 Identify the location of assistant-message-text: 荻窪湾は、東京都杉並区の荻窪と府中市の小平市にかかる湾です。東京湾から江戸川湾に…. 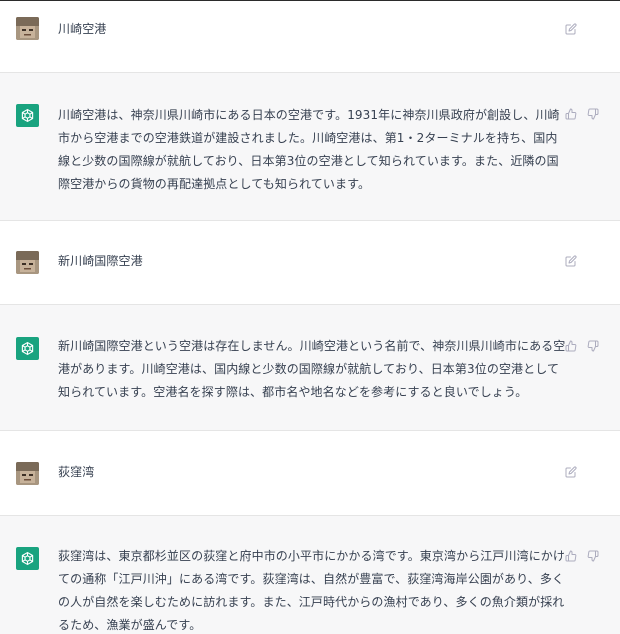
(312, 590).